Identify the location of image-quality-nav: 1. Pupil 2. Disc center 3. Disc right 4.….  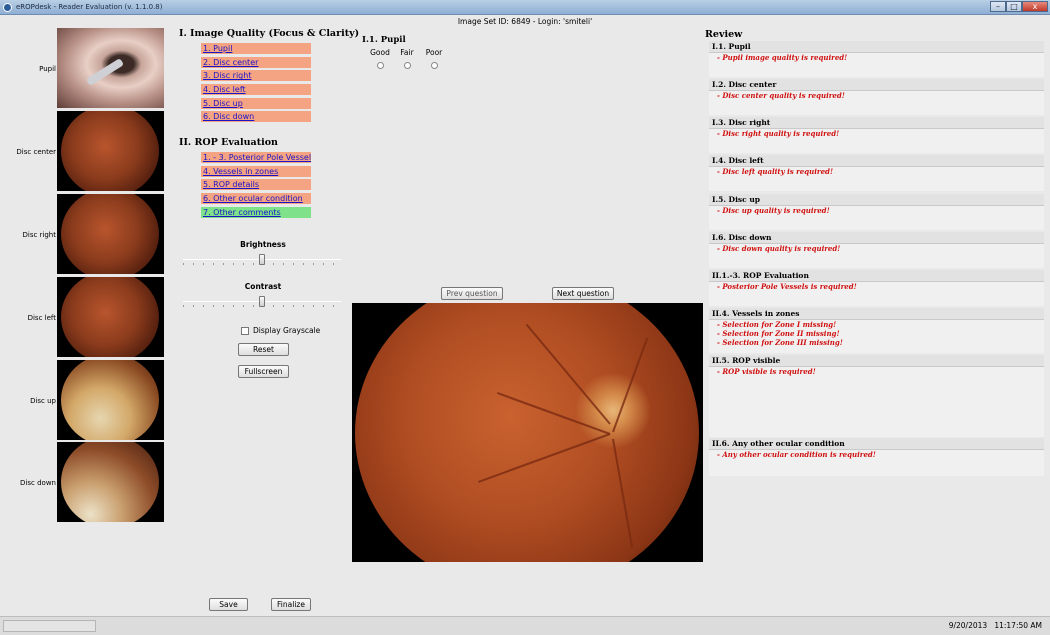
(256, 84).